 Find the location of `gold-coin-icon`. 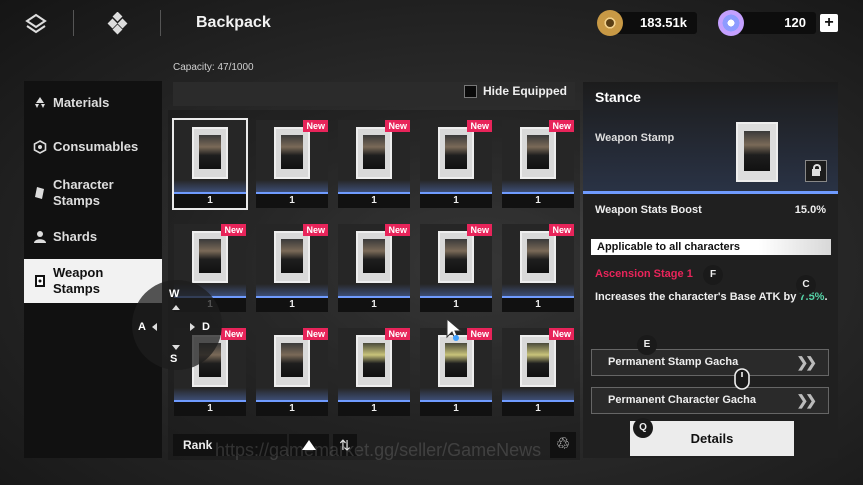

gold-coin-icon is located at coordinates (610, 23).